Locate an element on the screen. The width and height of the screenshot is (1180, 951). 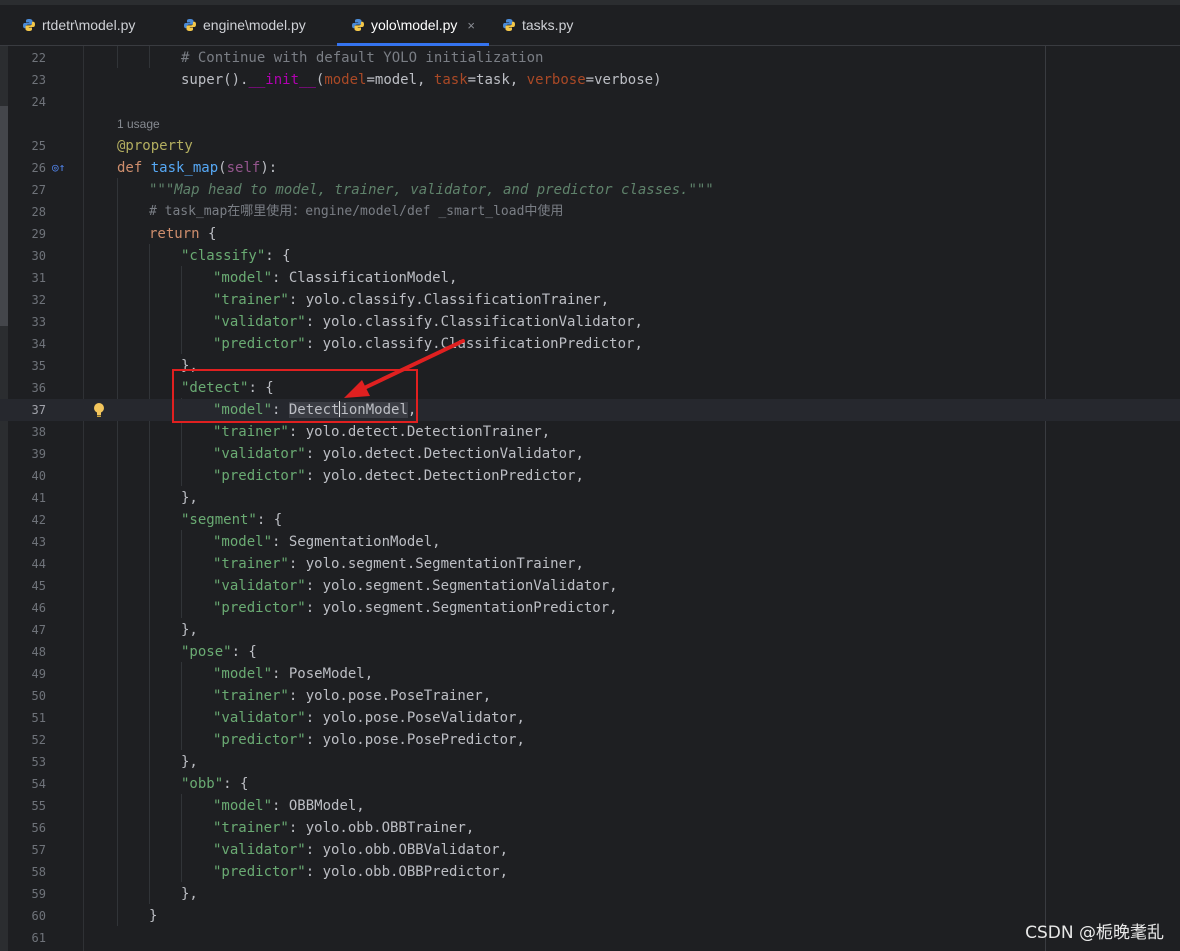
code-text: "model": SegmentationModel, is located at coordinates (327, 542).